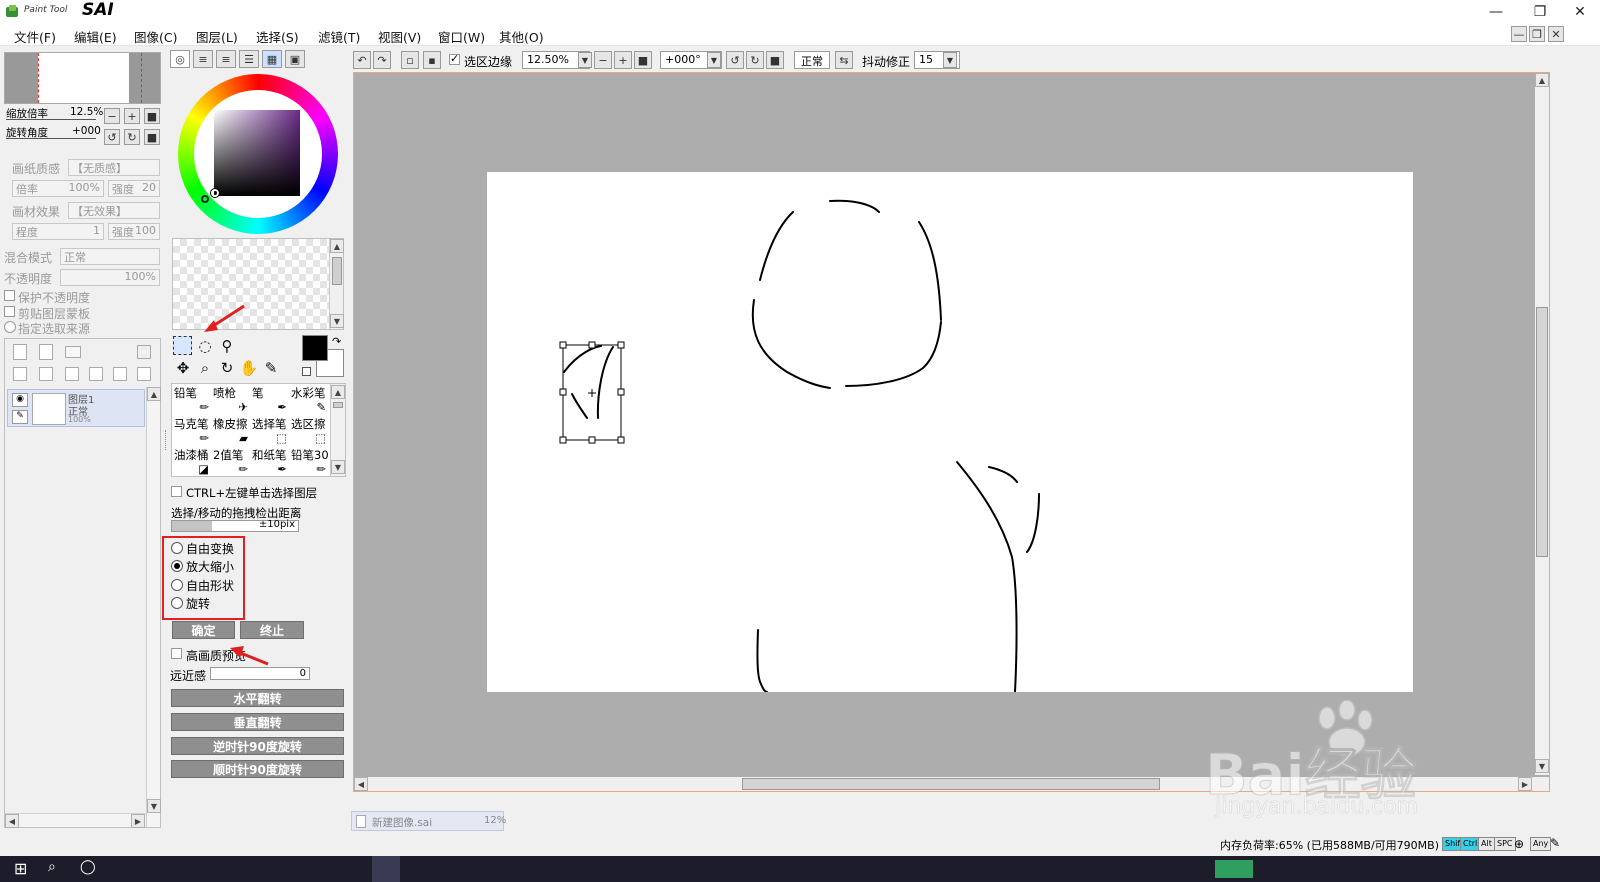 The height and width of the screenshot is (882, 1600). What do you see at coordinates (114, 210) in the screenshot?
I see `effect-select: 【无效果】` at bounding box center [114, 210].